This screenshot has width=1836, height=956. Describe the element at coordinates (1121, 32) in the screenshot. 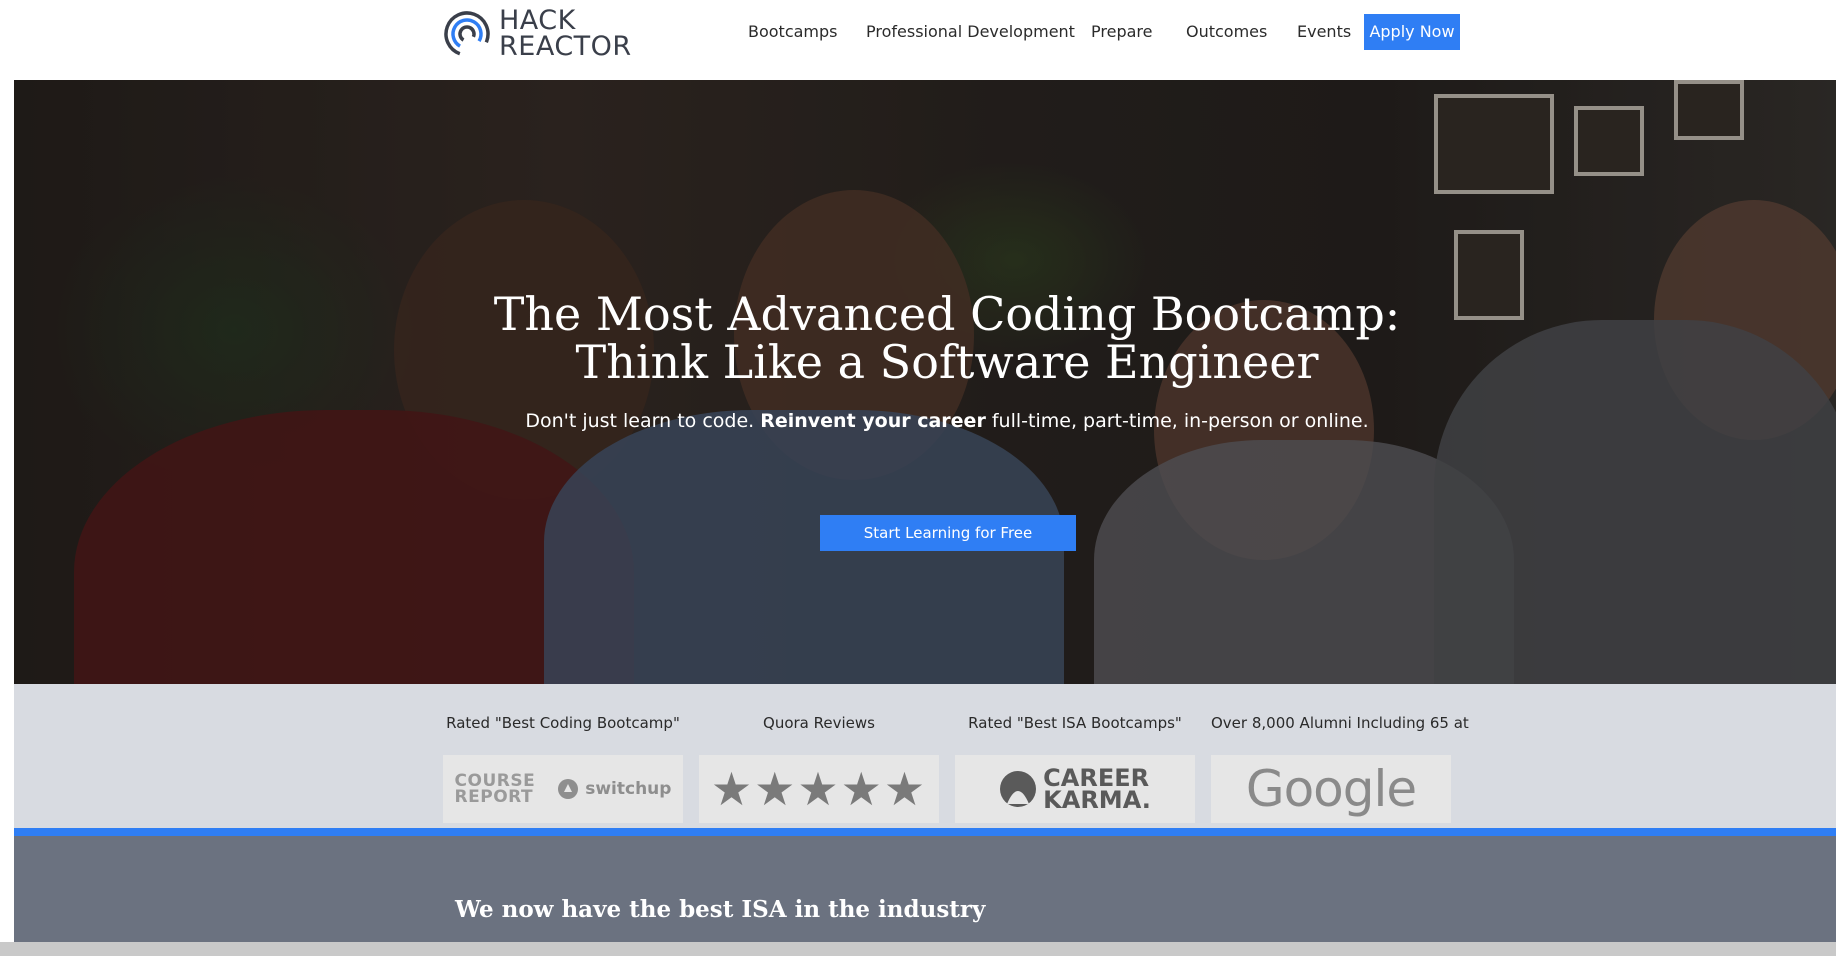

I see `nav-prepare: Prepare` at that location.